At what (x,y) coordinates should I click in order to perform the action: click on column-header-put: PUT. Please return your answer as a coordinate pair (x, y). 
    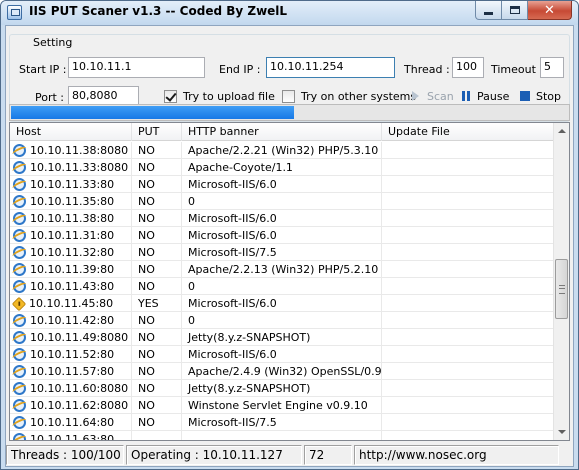
    Looking at the image, I should click on (157, 132).